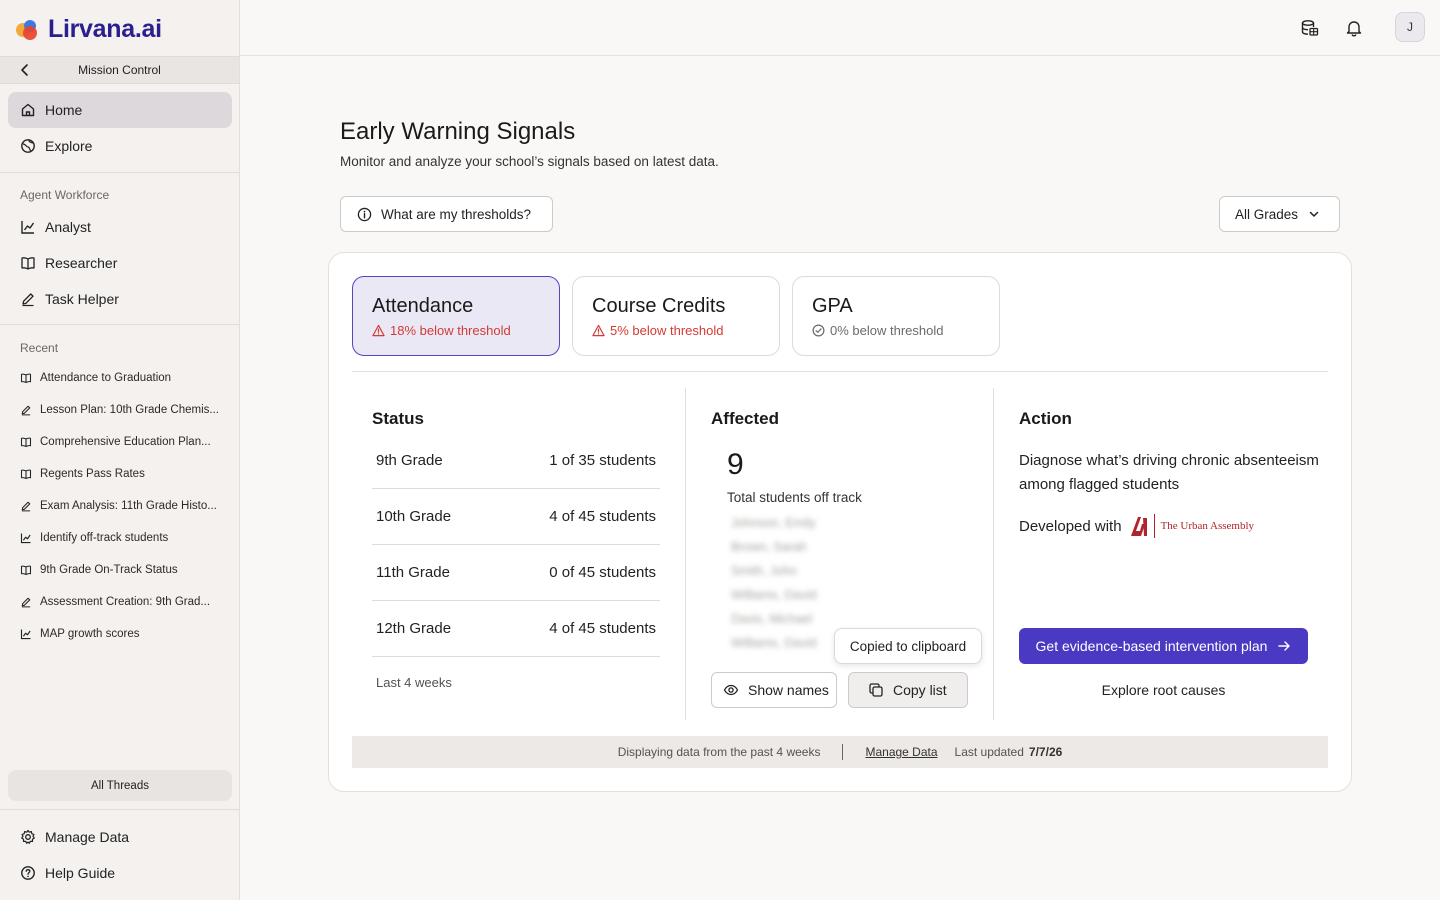 This screenshot has height=900, width=1440. Describe the element at coordinates (602, 460) in the screenshot. I see `grade-value: 1 of 35 students` at that location.